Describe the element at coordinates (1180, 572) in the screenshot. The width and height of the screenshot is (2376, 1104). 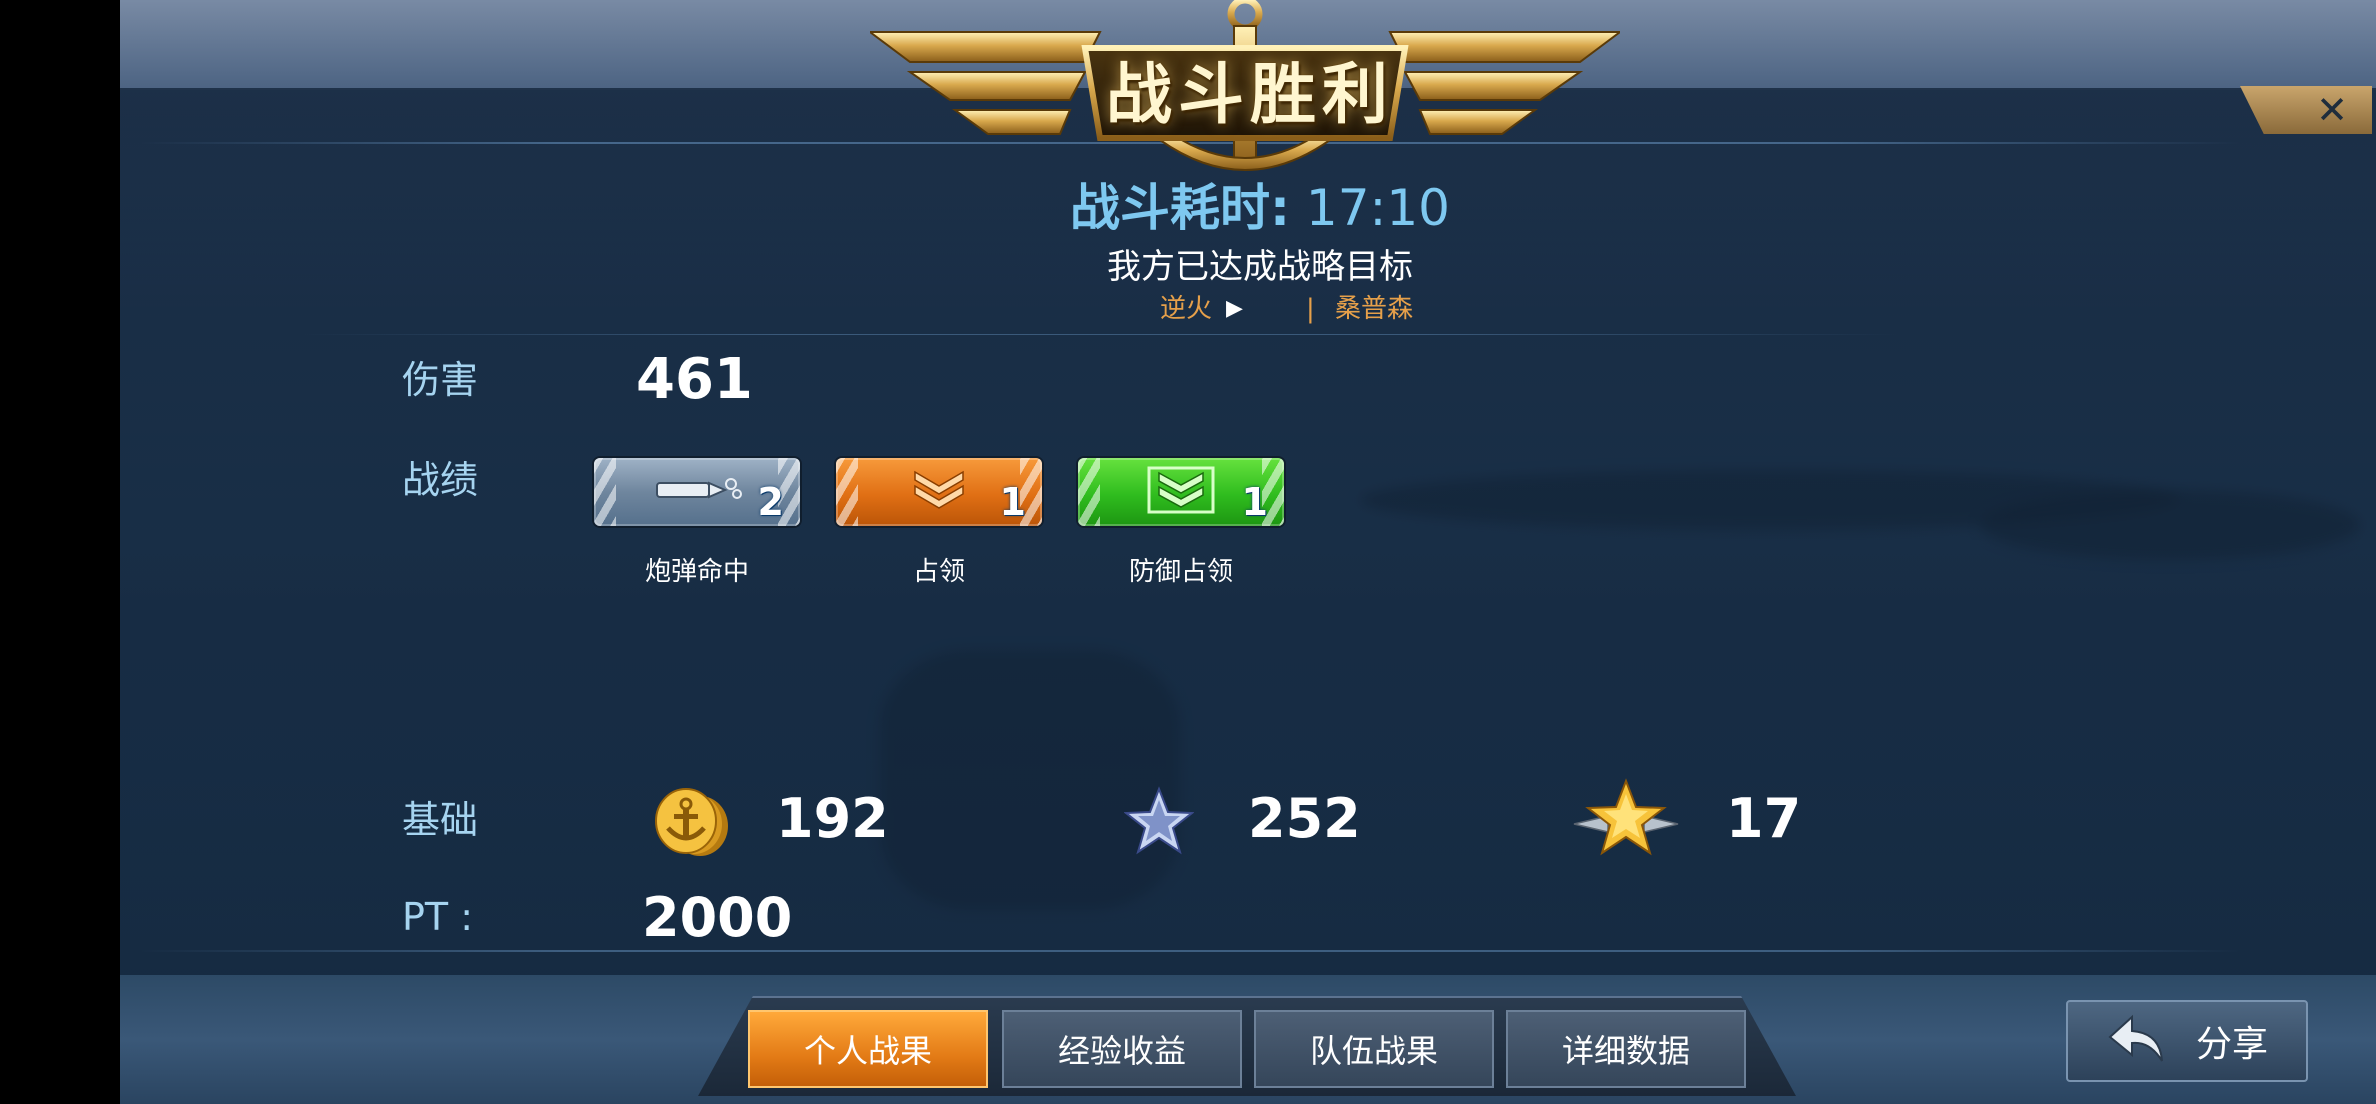
I see `medal-caption: 防御占领` at that location.